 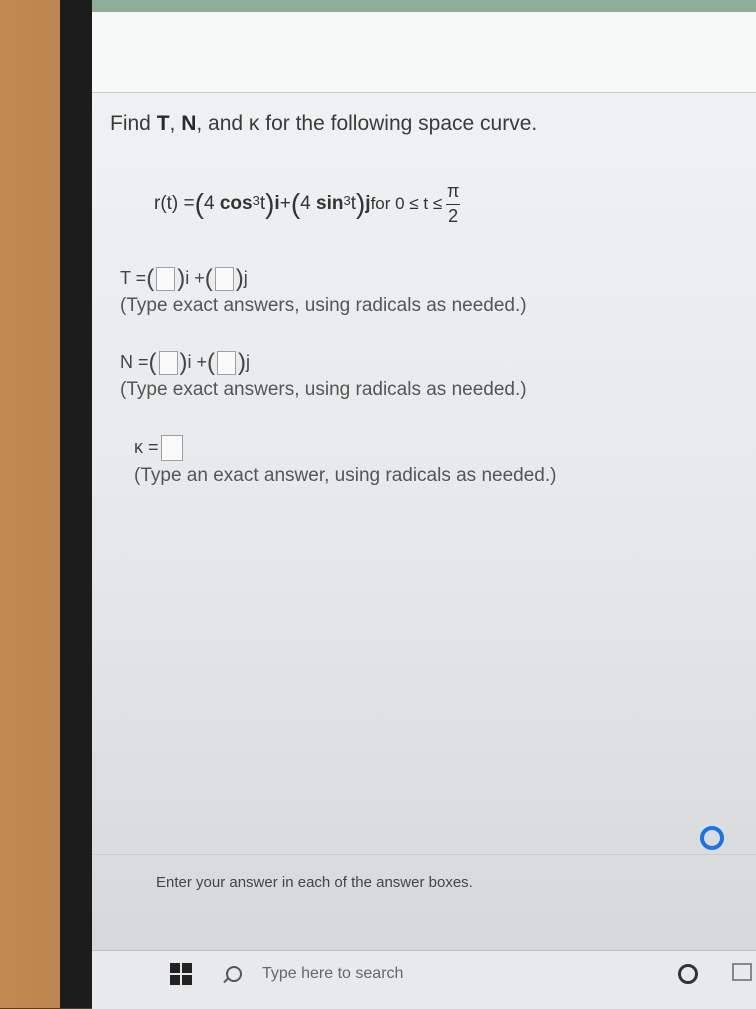 I want to click on kappa-label: κ =, so click(x=146, y=447).